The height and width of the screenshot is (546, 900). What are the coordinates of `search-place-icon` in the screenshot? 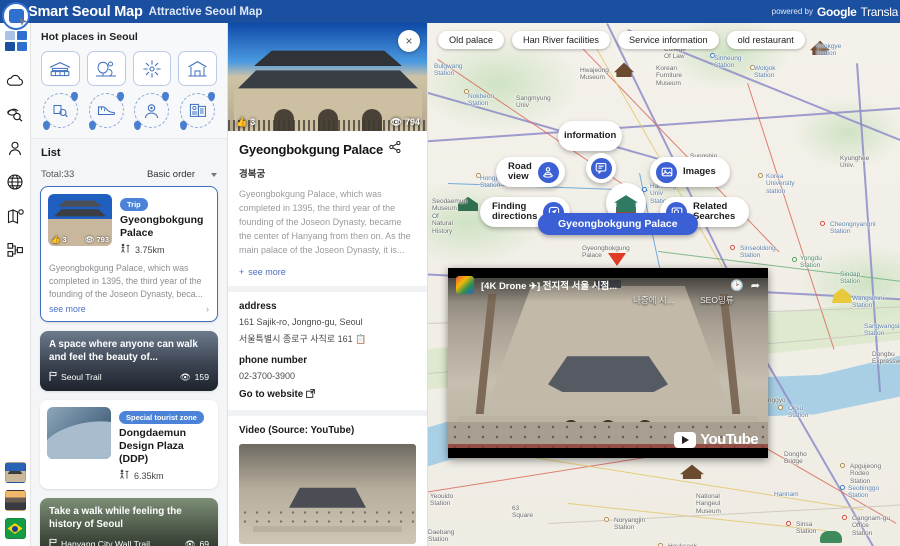 It's located at (60, 111).